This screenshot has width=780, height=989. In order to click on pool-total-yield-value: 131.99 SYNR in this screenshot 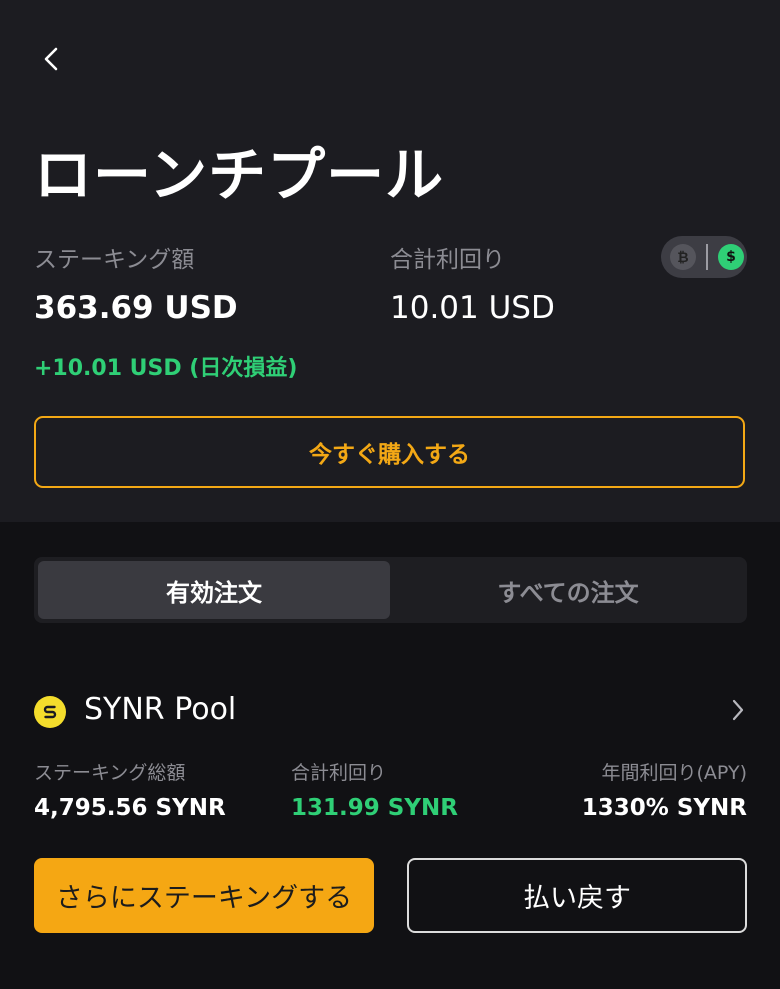, I will do `click(374, 808)`.